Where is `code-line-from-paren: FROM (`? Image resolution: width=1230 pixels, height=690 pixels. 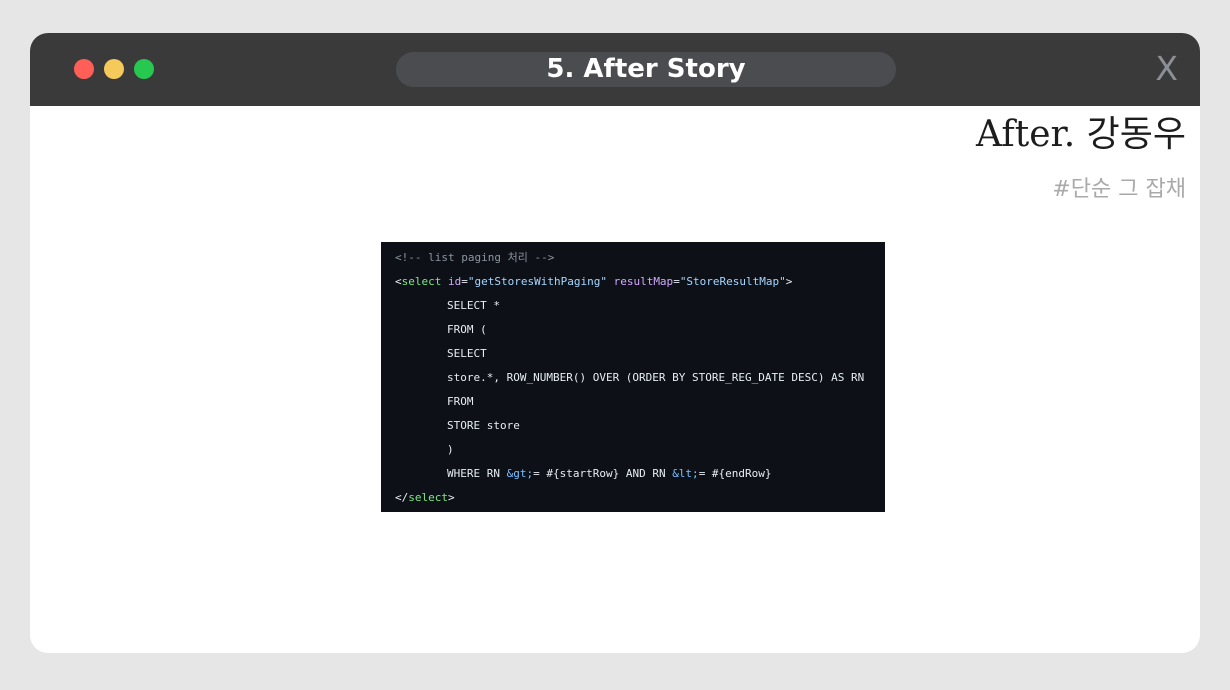 code-line-from-paren: FROM ( is located at coordinates (467, 329).